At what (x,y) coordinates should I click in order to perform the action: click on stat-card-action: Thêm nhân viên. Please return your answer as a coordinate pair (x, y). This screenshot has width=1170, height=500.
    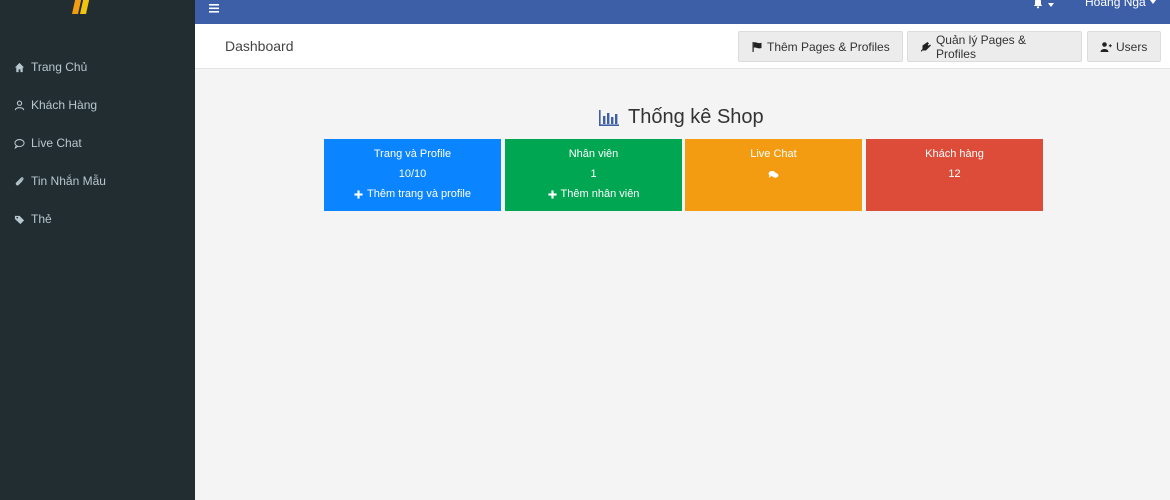
    Looking at the image, I should click on (600, 194).